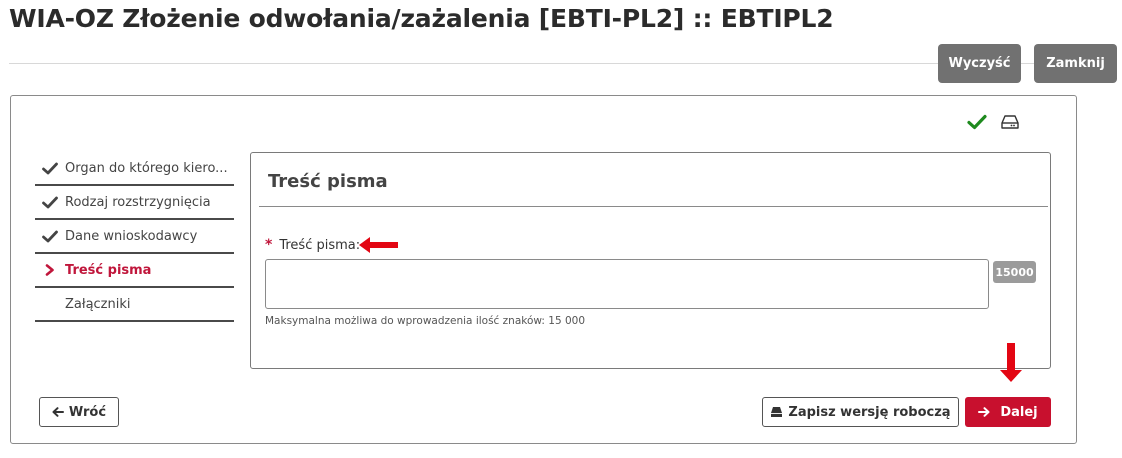  Describe the element at coordinates (108, 270) in the screenshot. I see `step-label: Treść pisma` at that location.